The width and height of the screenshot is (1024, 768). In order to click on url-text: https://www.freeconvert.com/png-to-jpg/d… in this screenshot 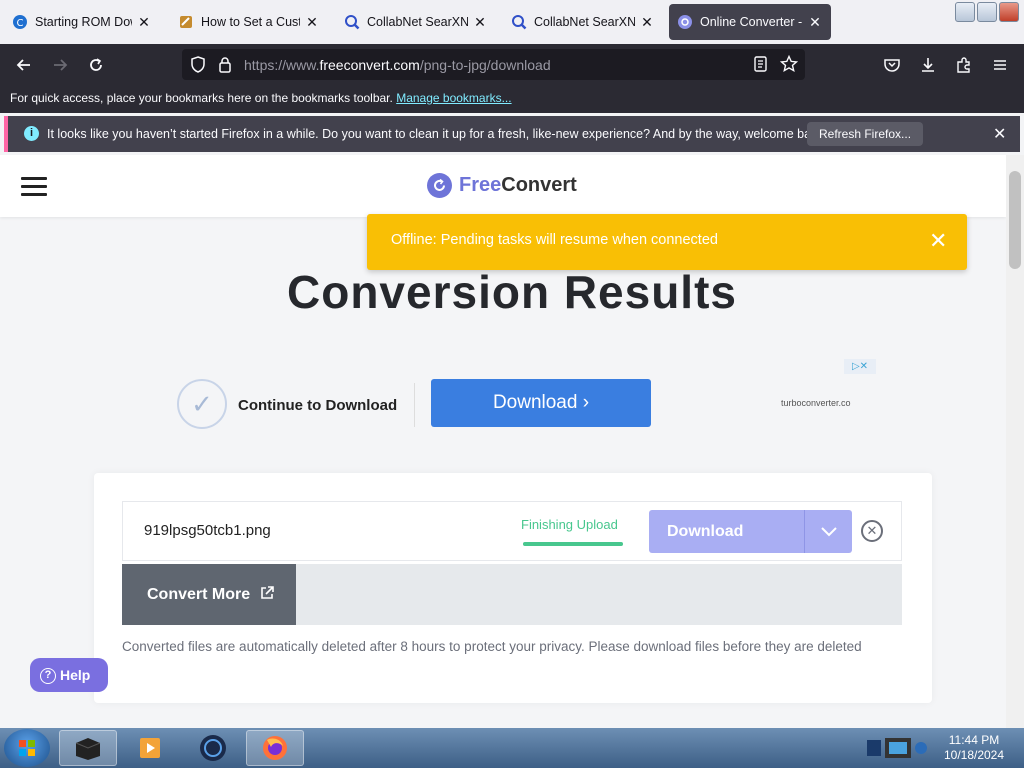, I will do `click(397, 65)`.